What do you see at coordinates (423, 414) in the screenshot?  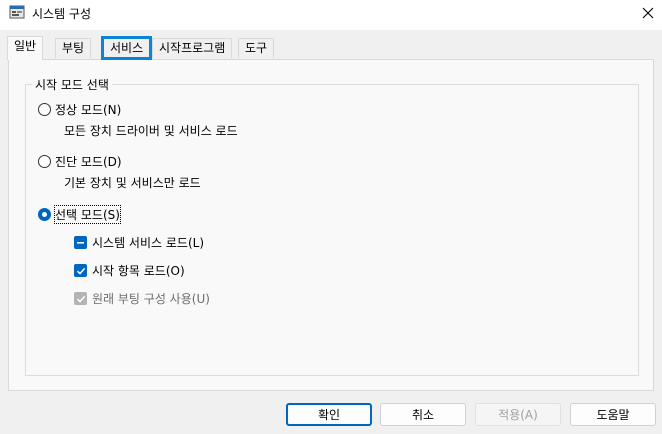 I see `cancel-button: 취소` at bounding box center [423, 414].